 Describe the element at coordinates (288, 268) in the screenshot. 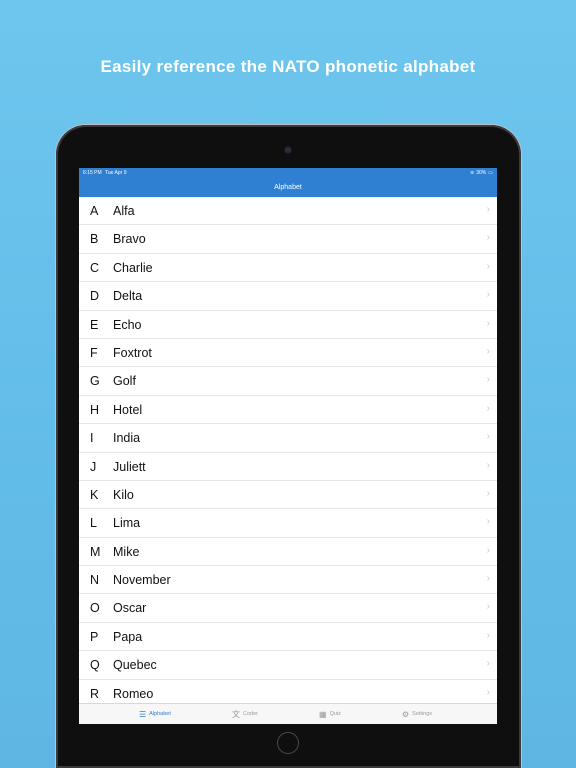

I see `list-item: C Charlie ›` at that location.